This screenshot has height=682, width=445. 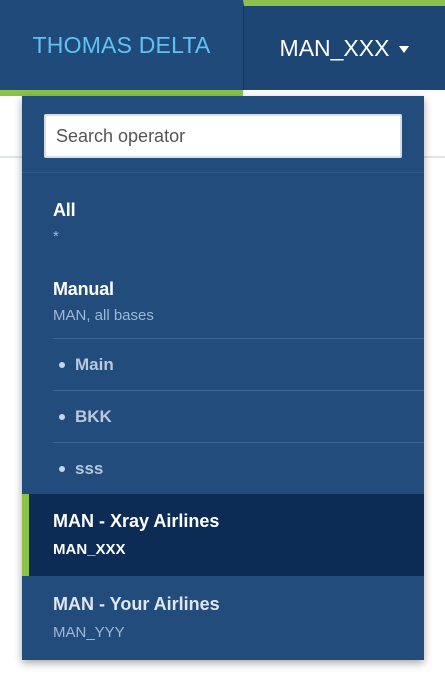 What do you see at coordinates (136, 604) in the screenshot?
I see `item-title: MAN - Your Airlines` at bounding box center [136, 604].